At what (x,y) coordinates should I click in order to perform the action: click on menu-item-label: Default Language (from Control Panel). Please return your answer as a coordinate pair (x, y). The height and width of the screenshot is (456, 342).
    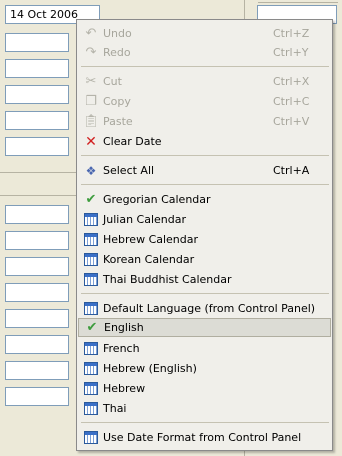
    Looking at the image, I should click on (209, 308).